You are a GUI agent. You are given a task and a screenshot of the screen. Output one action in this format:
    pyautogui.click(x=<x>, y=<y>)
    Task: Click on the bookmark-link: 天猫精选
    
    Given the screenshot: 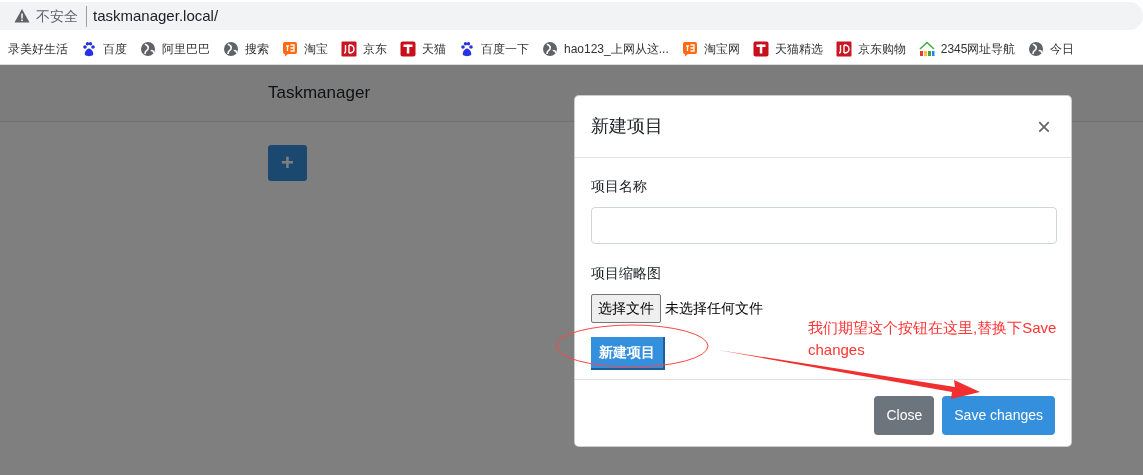 What is the action you would take?
    pyautogui.click(x=798, y=48)
    